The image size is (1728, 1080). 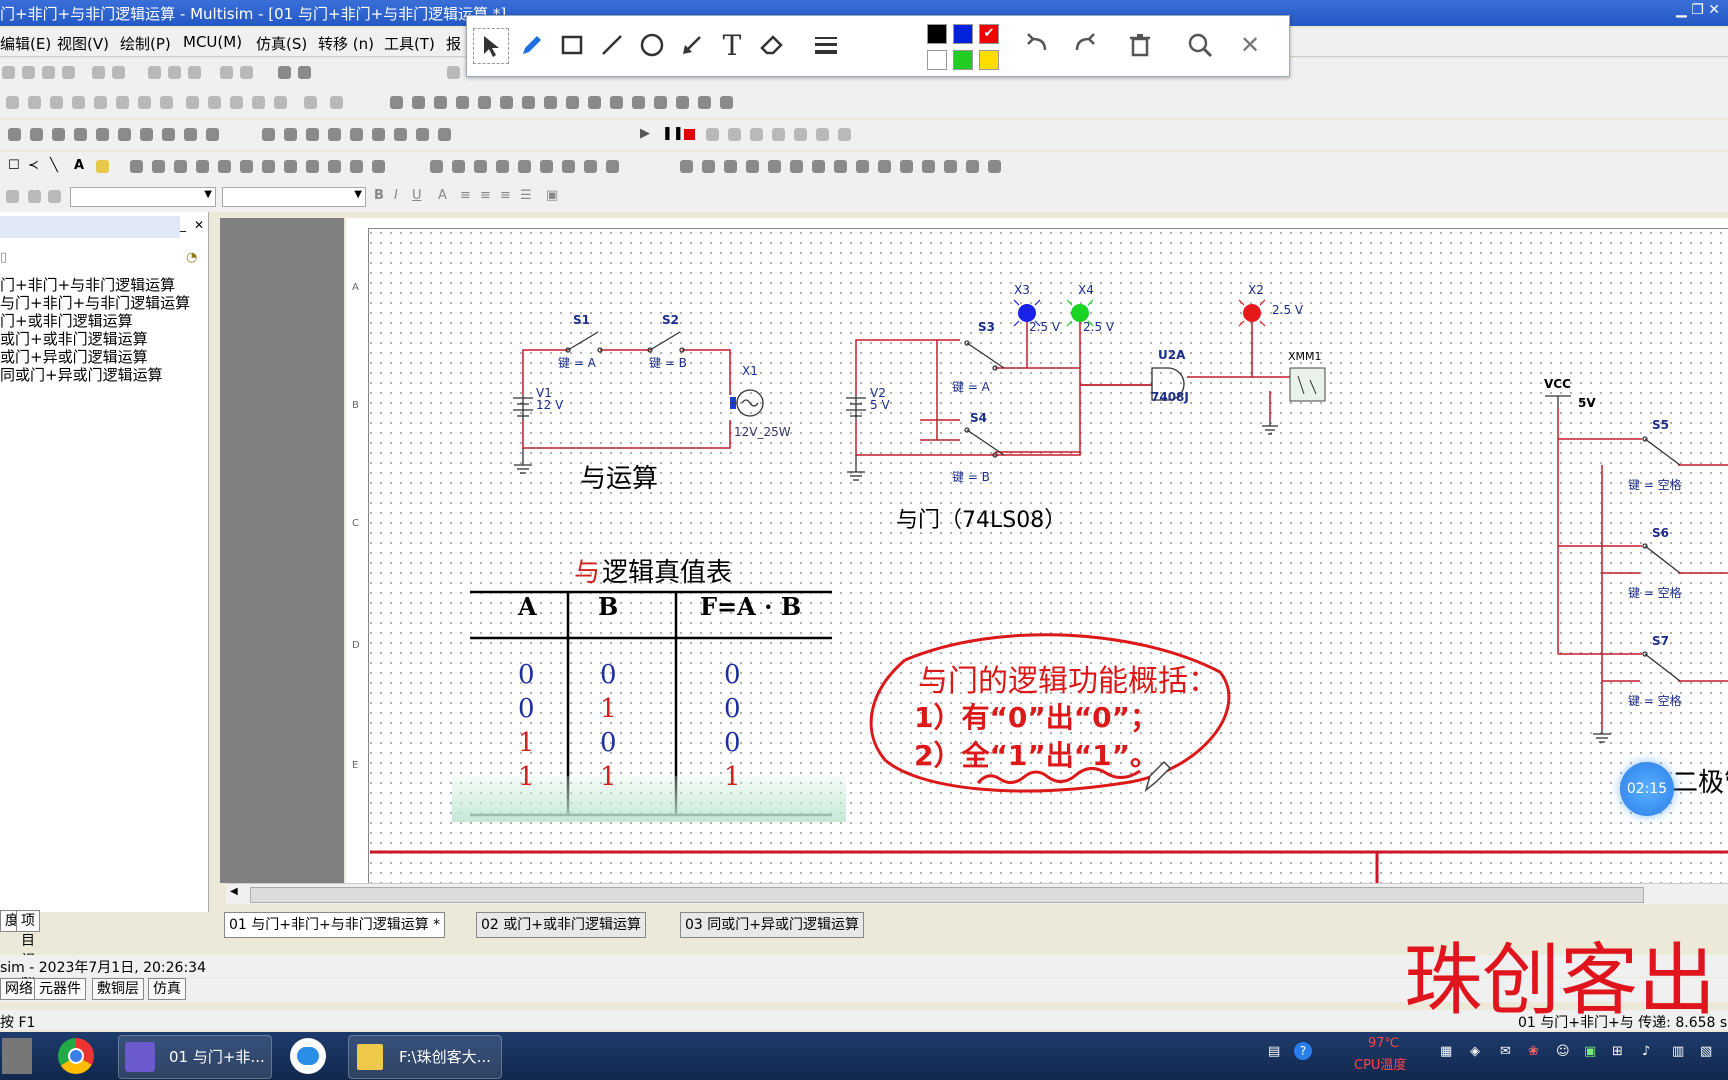 What do you see at coordinates (1560, 981) in the screenshot?
I see `watermark-text: 珠创客出` at bounding box center [1560, 981].